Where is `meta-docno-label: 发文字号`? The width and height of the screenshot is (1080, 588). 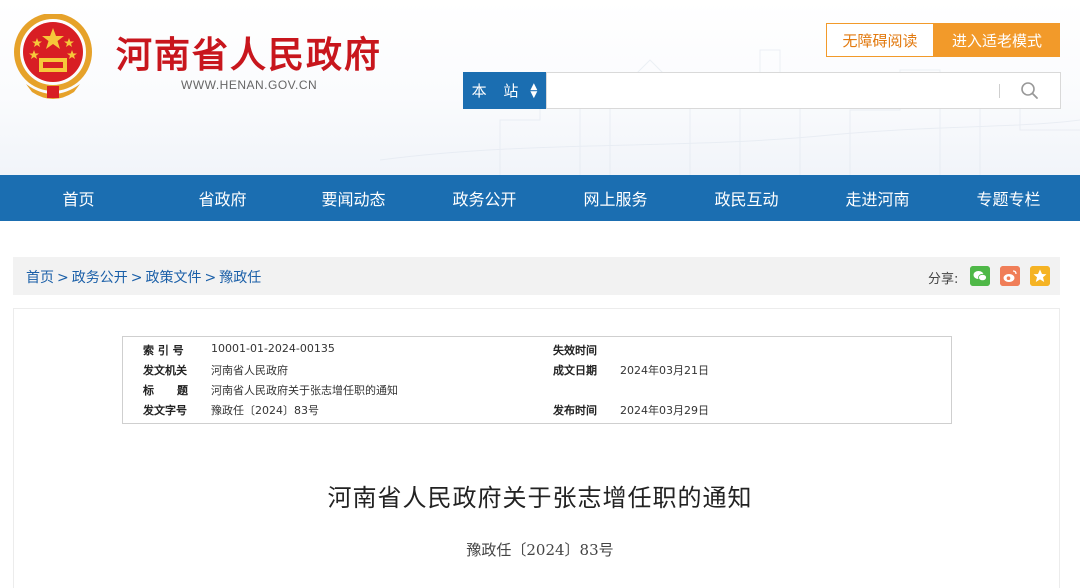
meta-docno-label: 发文字号 is located at coordinates (165, 410).